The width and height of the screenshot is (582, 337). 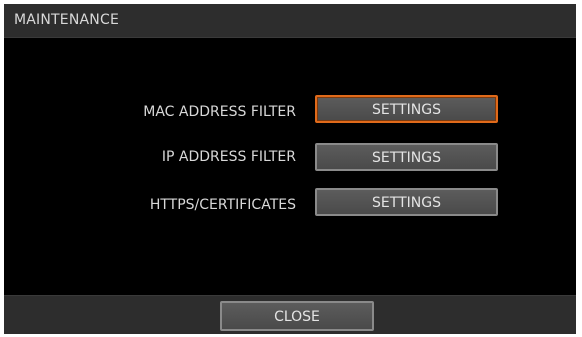 What do you see at coordinates (219, 112) in the screenshot?
I see `mac-address-filter-label: MAC ADDRESS FILTER` at bounding box center [219, 112].